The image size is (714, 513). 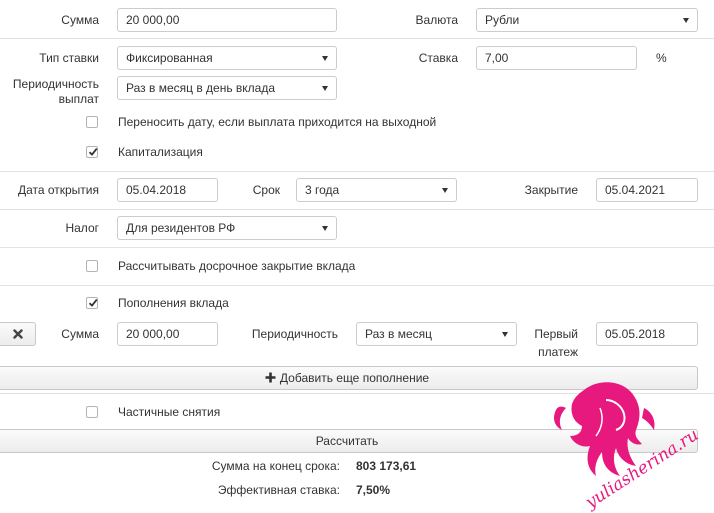 I want to click on effective-rate-label: Эффективная ставка:, so click(x=278, y=490).